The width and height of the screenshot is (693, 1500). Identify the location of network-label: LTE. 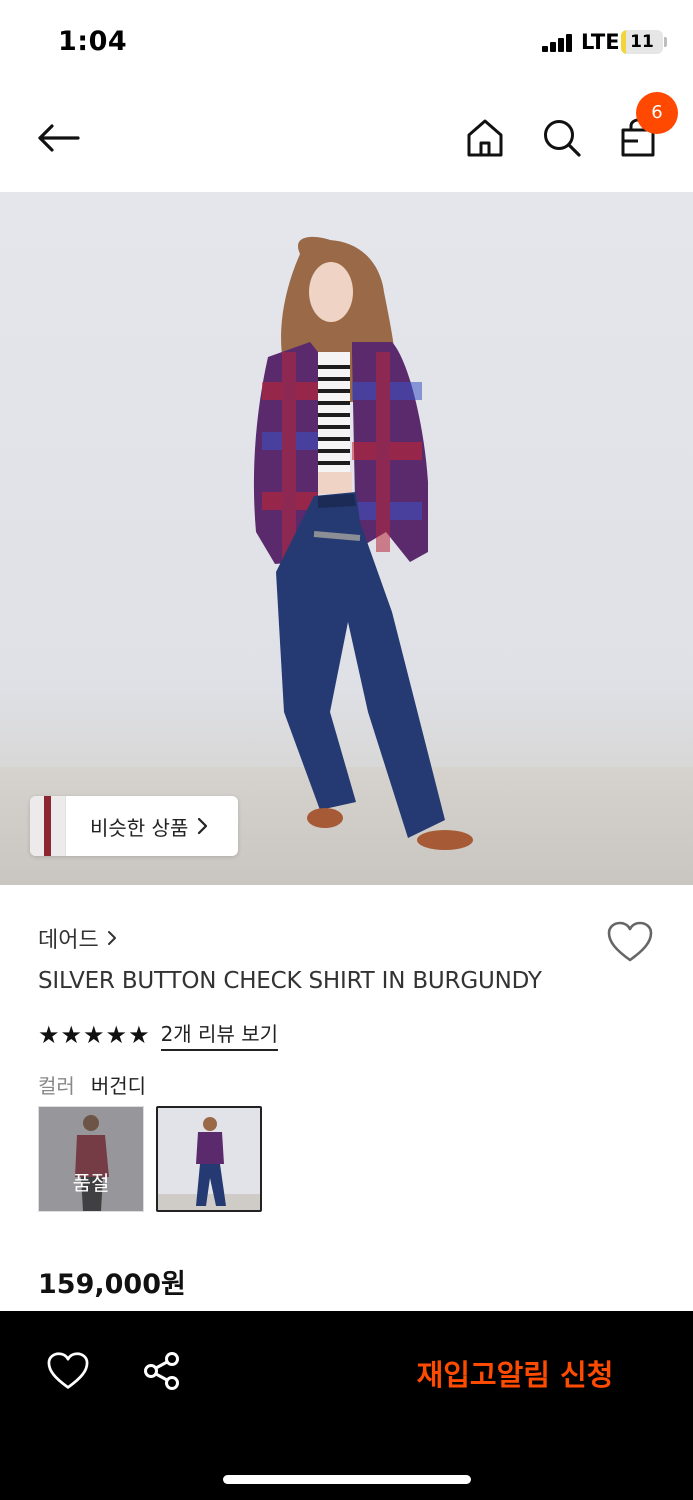
(600, 42).